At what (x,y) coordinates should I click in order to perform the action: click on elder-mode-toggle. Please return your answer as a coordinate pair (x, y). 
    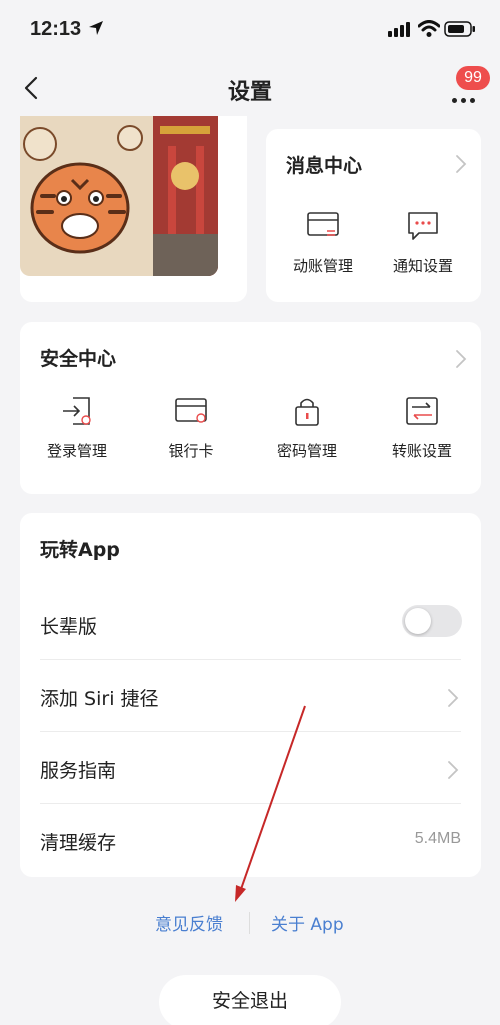
    Looking at the image, I should click on (432, 621).